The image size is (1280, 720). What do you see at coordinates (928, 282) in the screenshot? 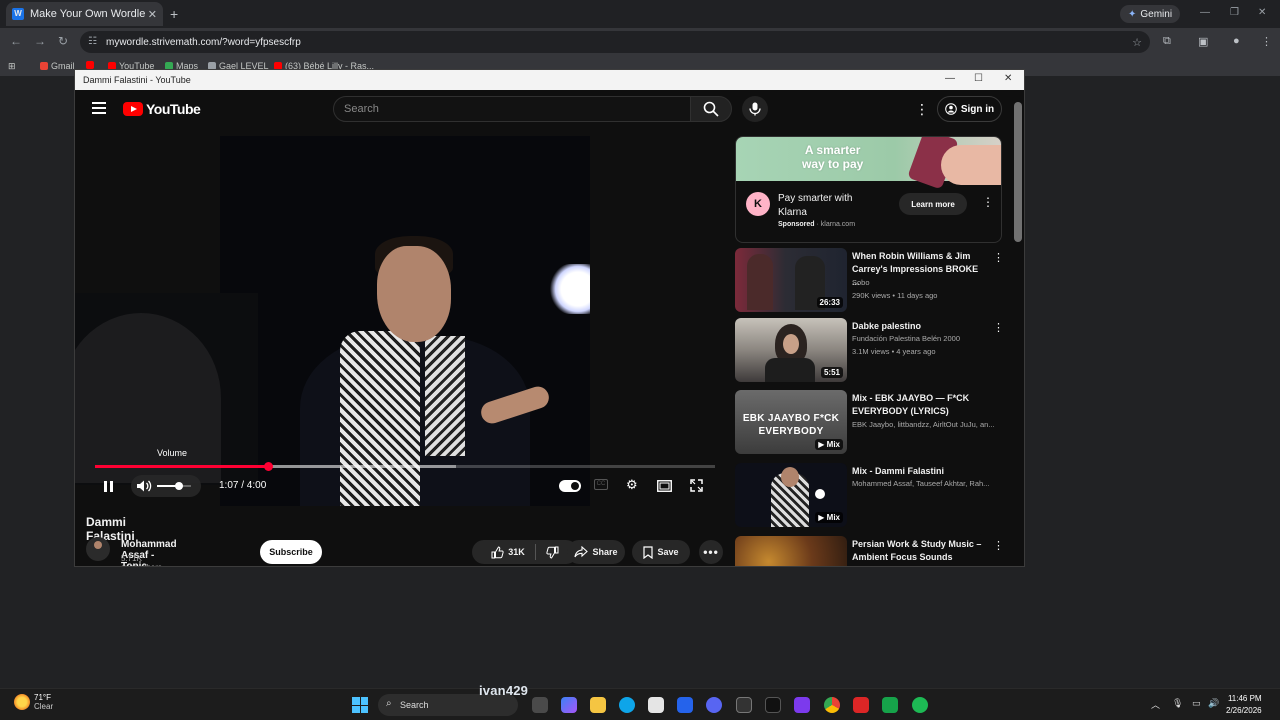
I see `recommendation-channel: Sobo` at bounding box center [928, 282].